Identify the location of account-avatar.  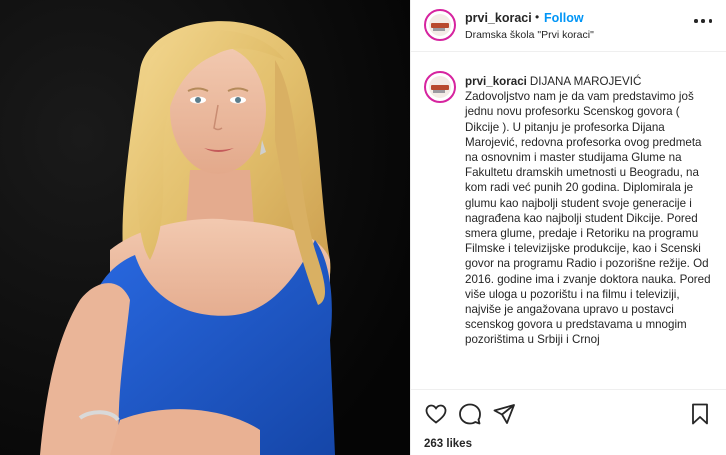
(440, 25).